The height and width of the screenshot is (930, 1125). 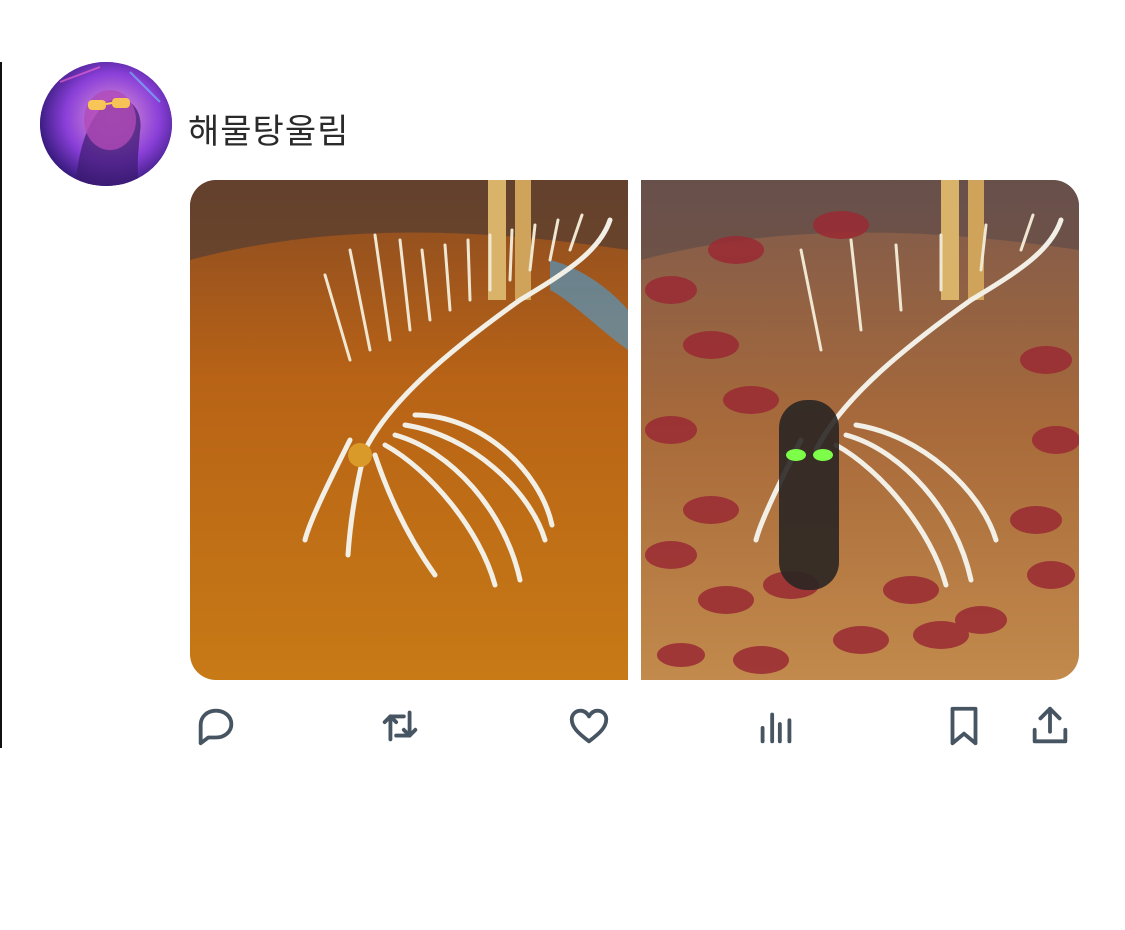 I want to click on share-button, so click(x=1050, y=726).